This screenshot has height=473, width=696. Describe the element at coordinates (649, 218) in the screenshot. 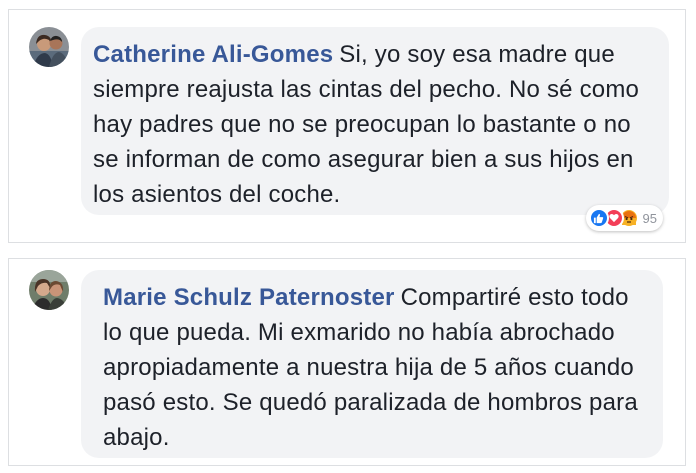

I see `reaction-count: 95` at that location.